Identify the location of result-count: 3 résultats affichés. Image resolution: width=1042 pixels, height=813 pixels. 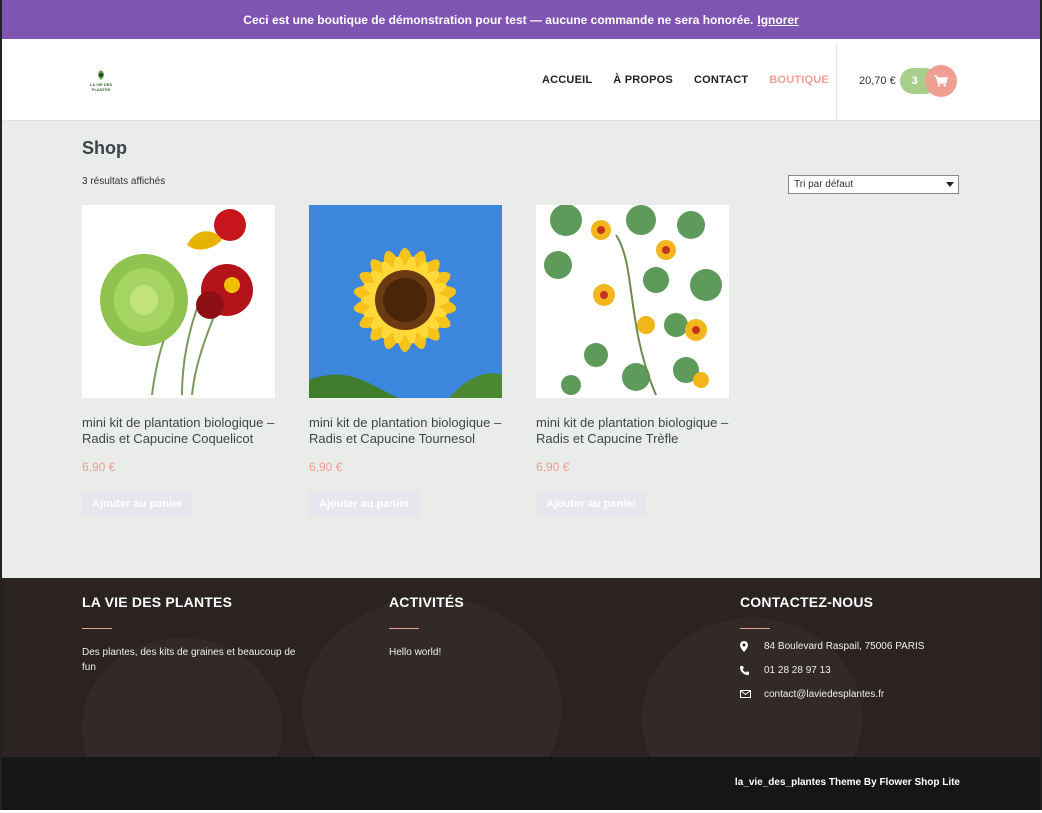
(124, 181).